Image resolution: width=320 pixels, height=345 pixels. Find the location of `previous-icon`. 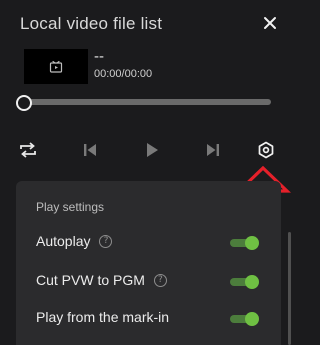

previous-icon is located at coordinates (90, 150).